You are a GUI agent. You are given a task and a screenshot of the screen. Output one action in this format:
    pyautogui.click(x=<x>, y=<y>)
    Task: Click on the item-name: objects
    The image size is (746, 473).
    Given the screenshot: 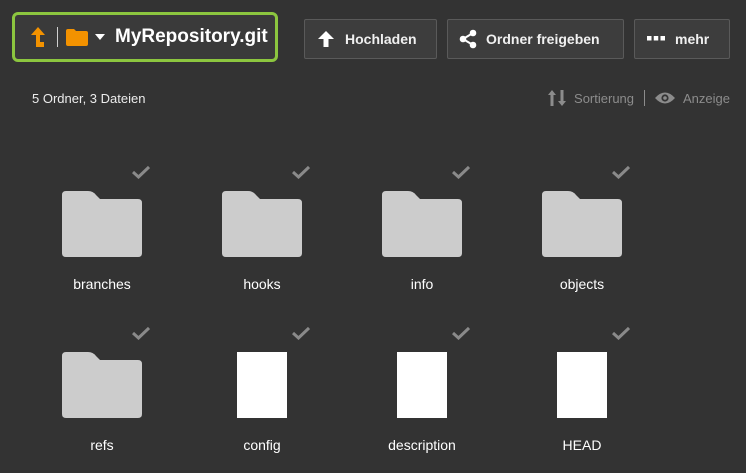 What is the action you would take?
    pyautogui.click(x=582, y=284)
    